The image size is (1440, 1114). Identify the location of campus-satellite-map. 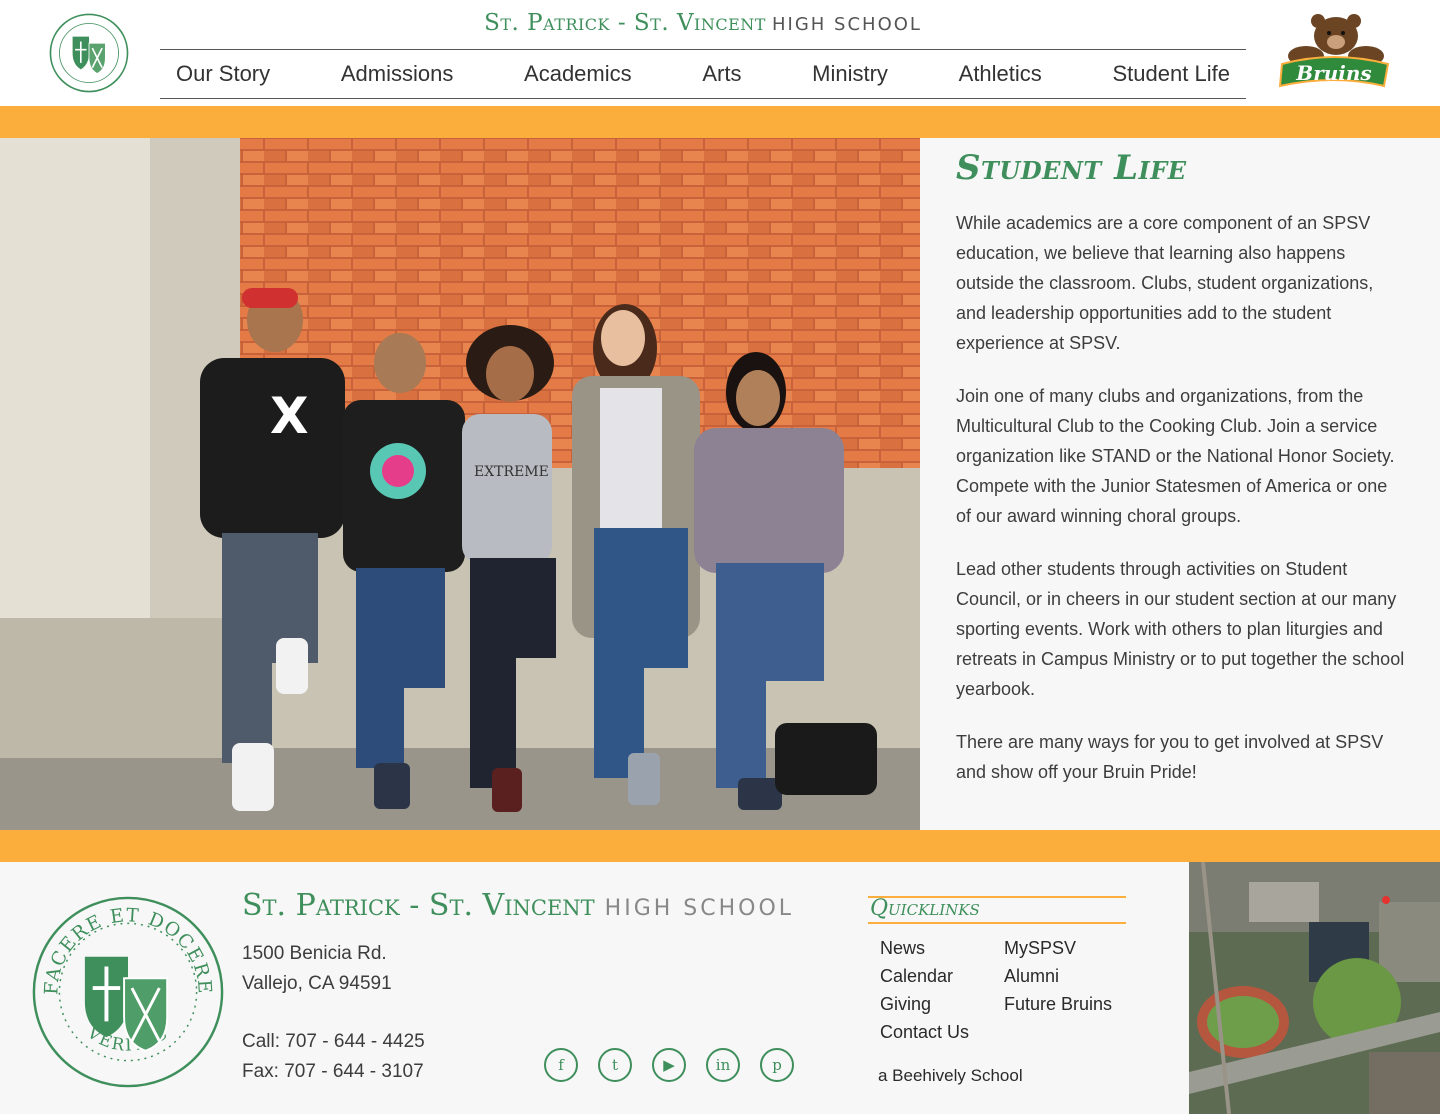
(1314, 988).